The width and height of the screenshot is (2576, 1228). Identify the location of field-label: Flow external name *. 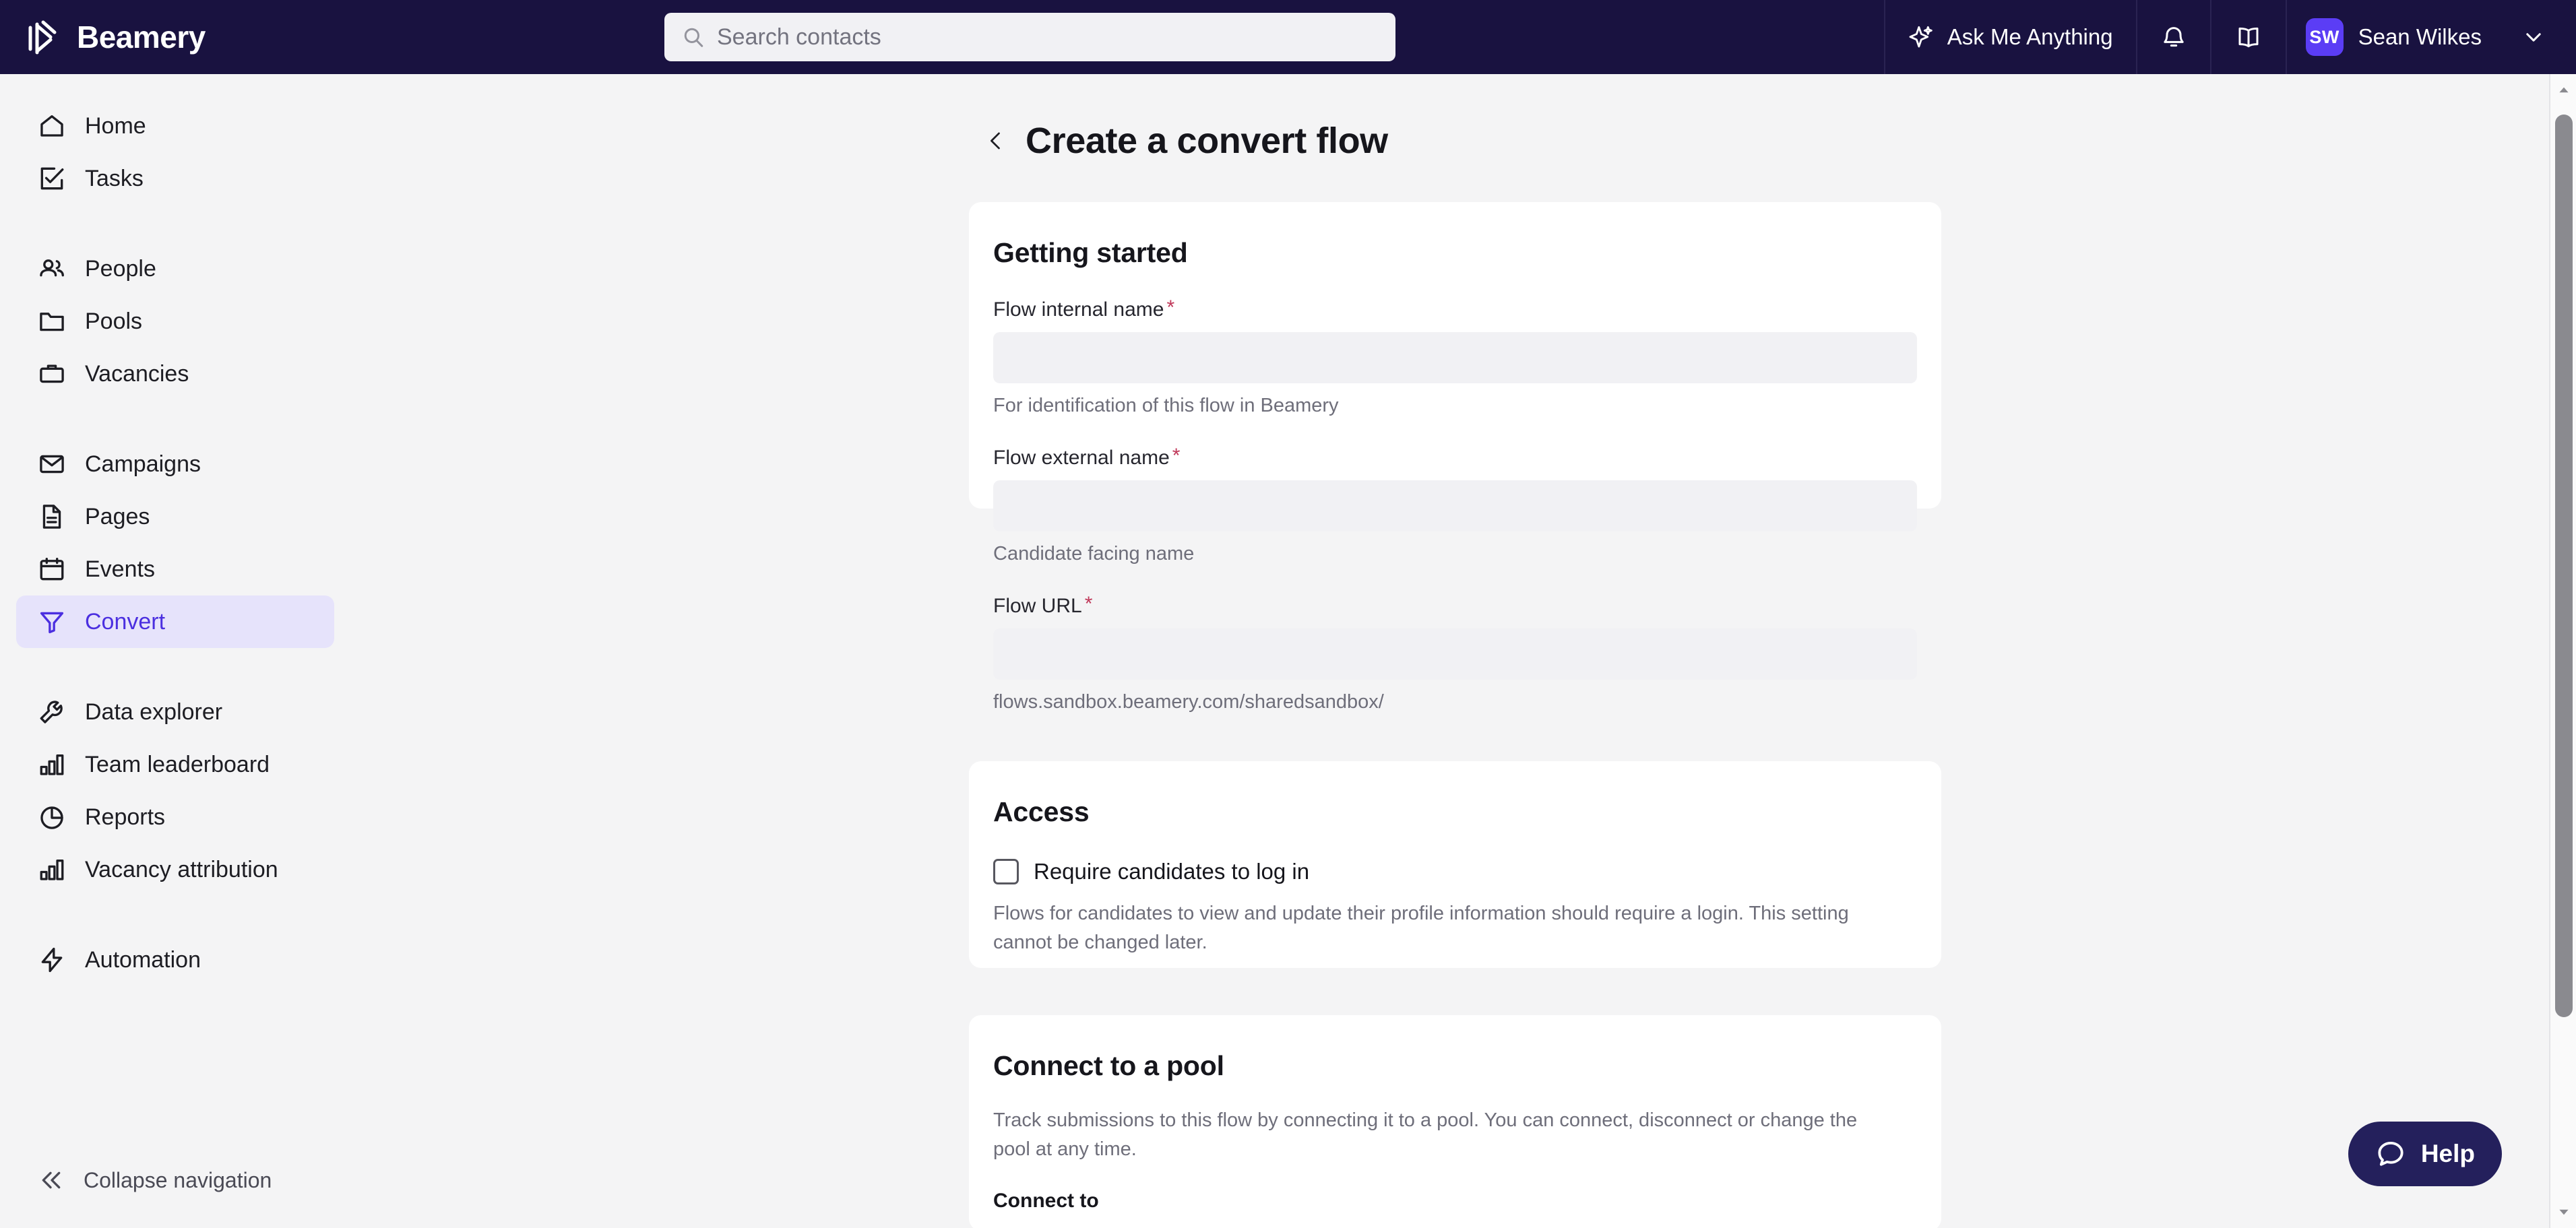
(1087, 458).